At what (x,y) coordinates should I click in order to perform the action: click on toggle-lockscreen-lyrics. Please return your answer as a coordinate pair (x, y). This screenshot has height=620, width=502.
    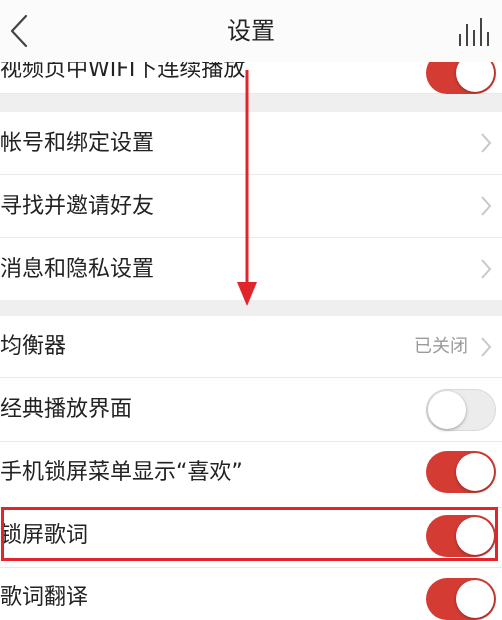
    Looking at the image, I should click on (461, 536).